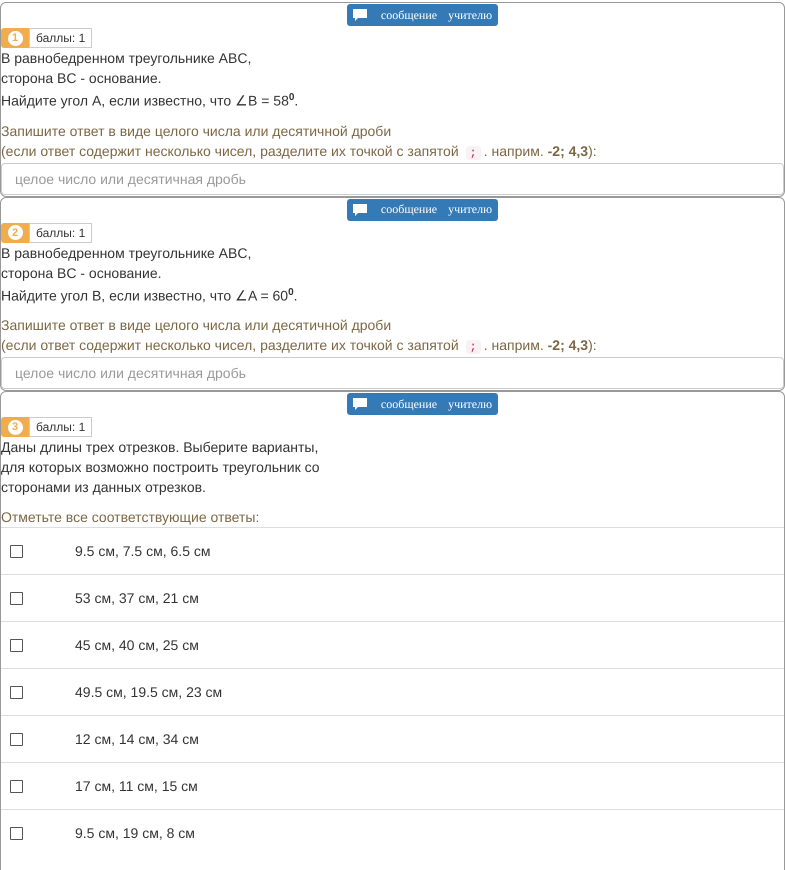 The height and width of the screenshot is (870, 785). I want to click on option-label: 9.5 см, 7.5 см, 6.5 см, so click(142, 551).